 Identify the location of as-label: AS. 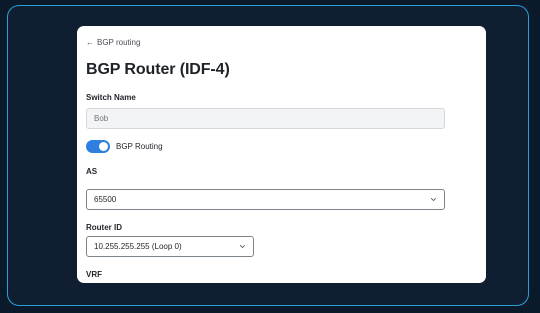
(92, 171).